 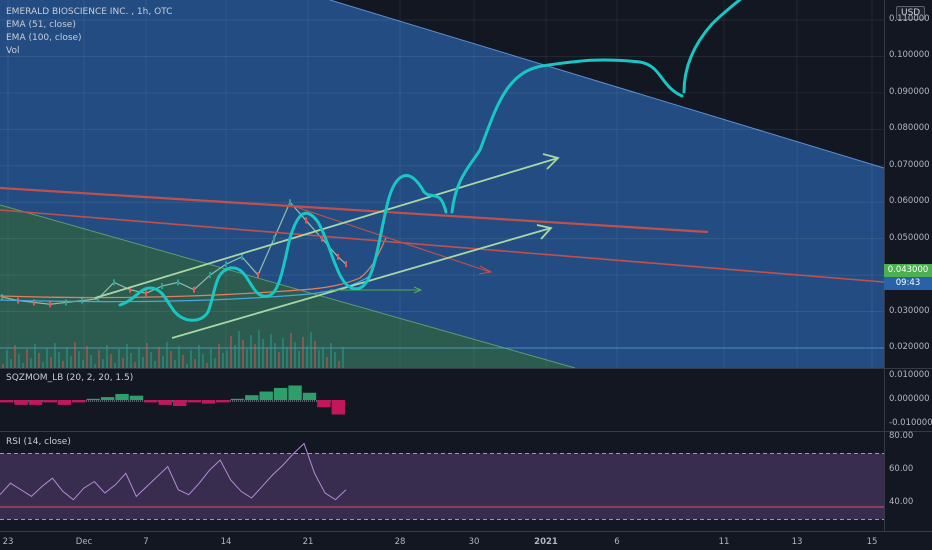 What do you see at coordinates (442, 486) in the screenshot?
I see `rsi-band` at bounding box center [442, 486].